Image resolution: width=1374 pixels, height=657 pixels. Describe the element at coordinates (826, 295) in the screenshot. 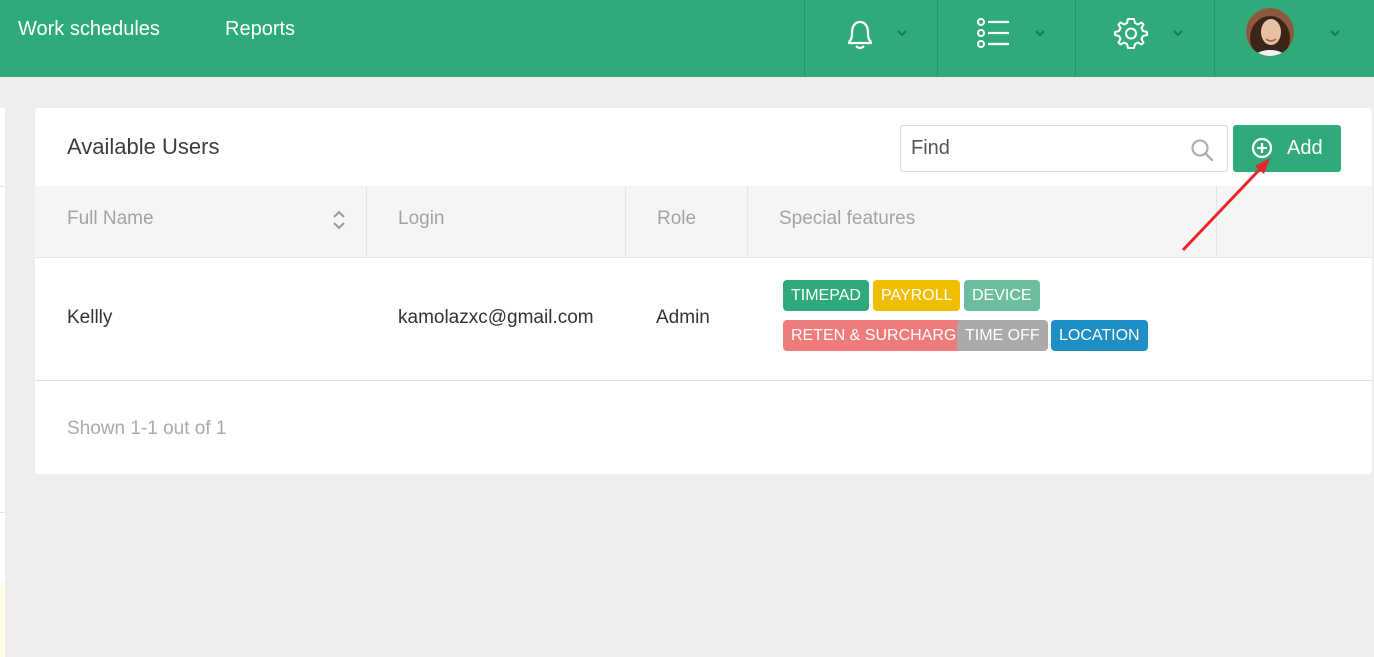

I see `feature-badge-timepad: TIMEPAD` at that location.